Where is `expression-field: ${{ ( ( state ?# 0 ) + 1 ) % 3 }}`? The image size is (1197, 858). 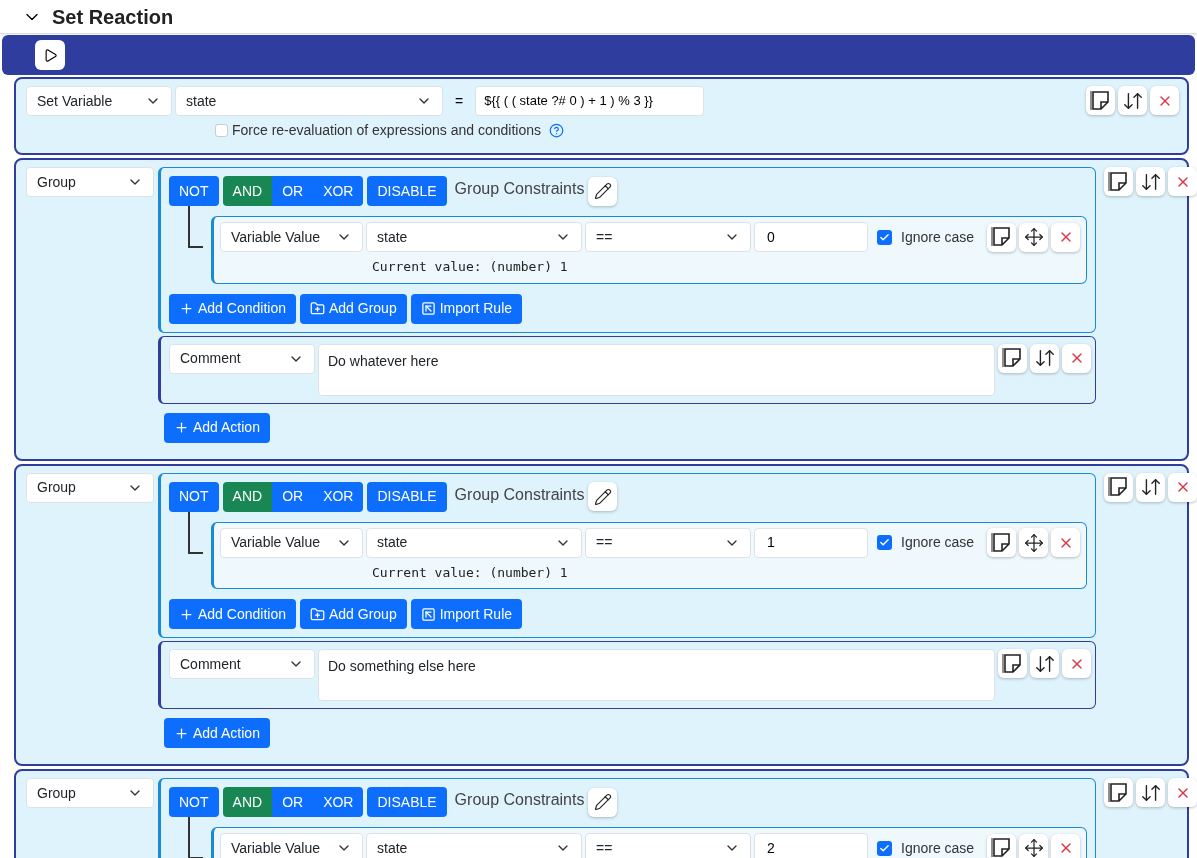 expression-field: ${{ ( ( state ?# 0 ) + 1 ) % 3 }} is located at coordinates (590, 101).